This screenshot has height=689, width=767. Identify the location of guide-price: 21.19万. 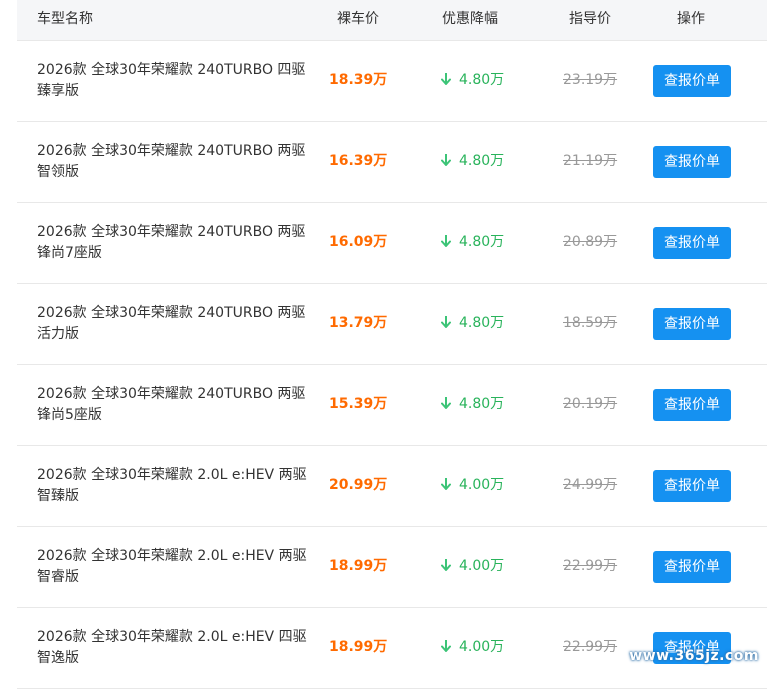
(590, 161).